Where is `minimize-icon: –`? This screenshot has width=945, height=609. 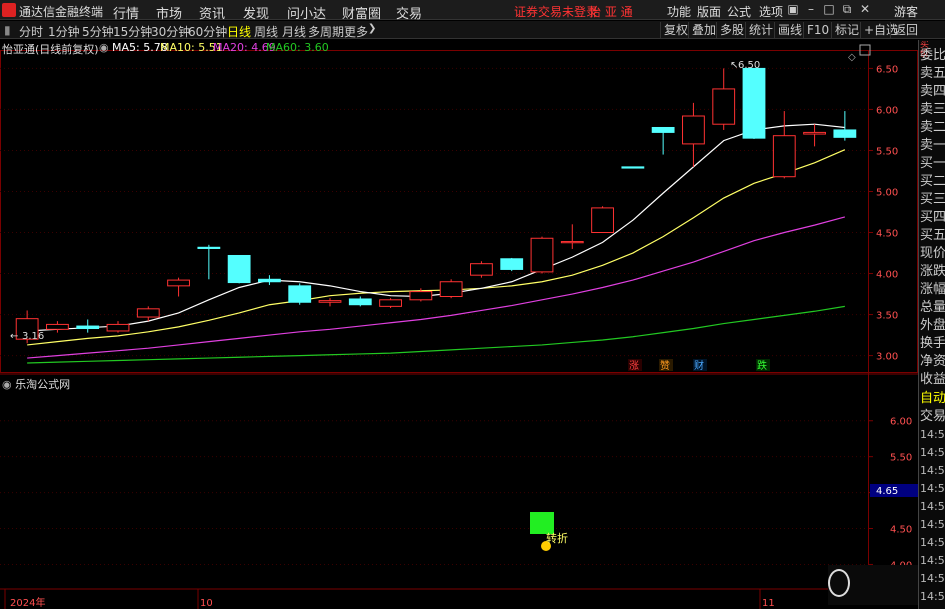 minimize-icon: – is located at coordinates (811, 9).